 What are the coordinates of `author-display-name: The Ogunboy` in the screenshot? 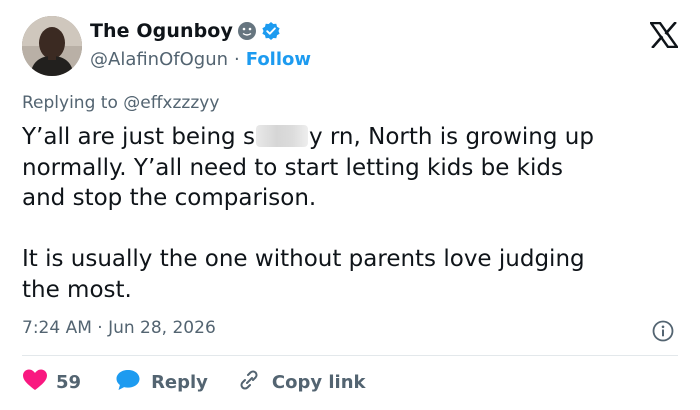 It's located at (161, 31).